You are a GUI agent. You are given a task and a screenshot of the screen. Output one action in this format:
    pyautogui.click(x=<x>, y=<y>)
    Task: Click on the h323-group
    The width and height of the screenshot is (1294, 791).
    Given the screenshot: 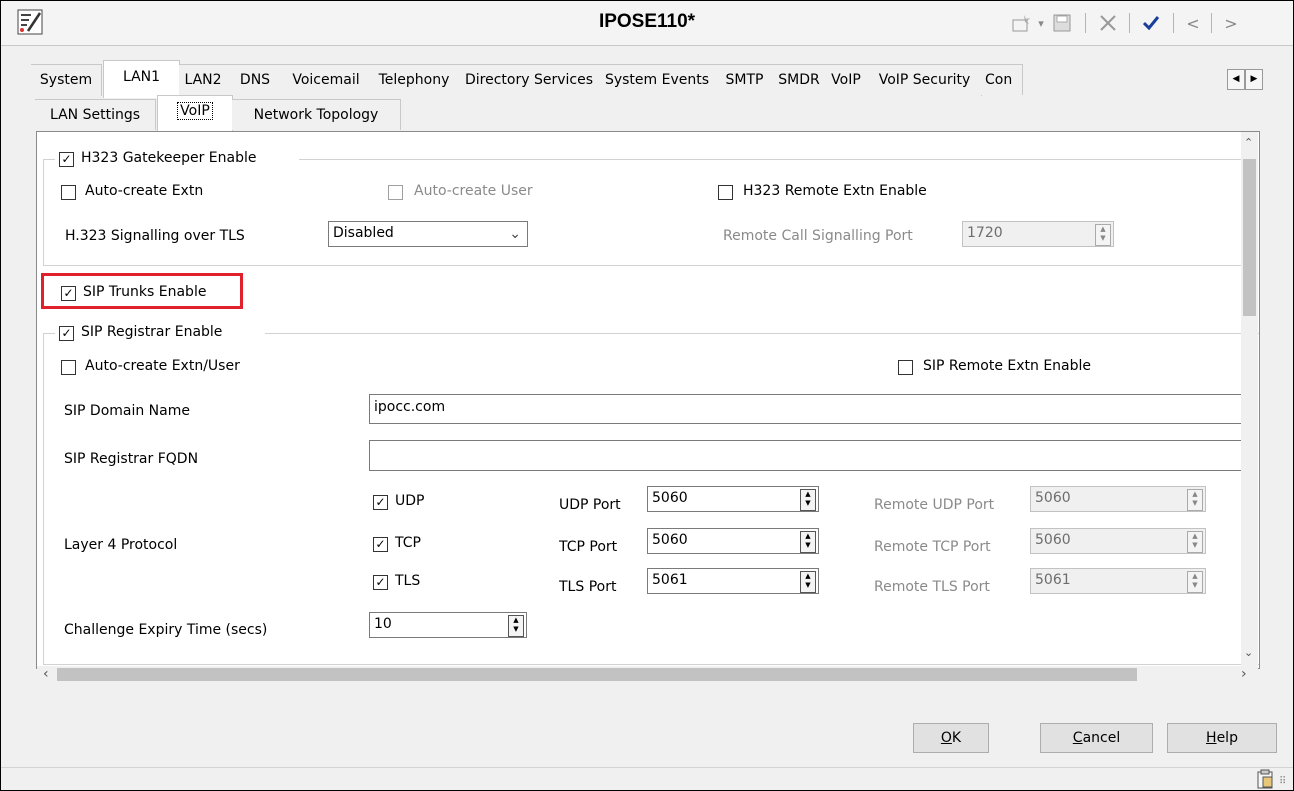 What is the action you would take?
    pyautogui.click(x=644, y=212)
    